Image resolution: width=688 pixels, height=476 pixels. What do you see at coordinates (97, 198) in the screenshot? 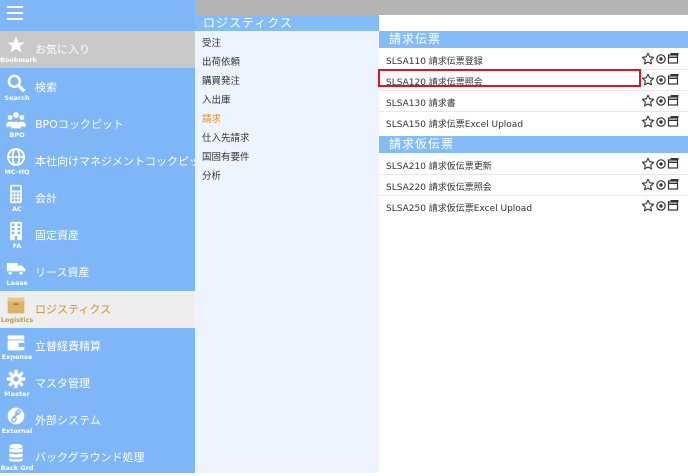
I see `sidebar-item-accounting: AC 会計` at bounding box center [97, 198].